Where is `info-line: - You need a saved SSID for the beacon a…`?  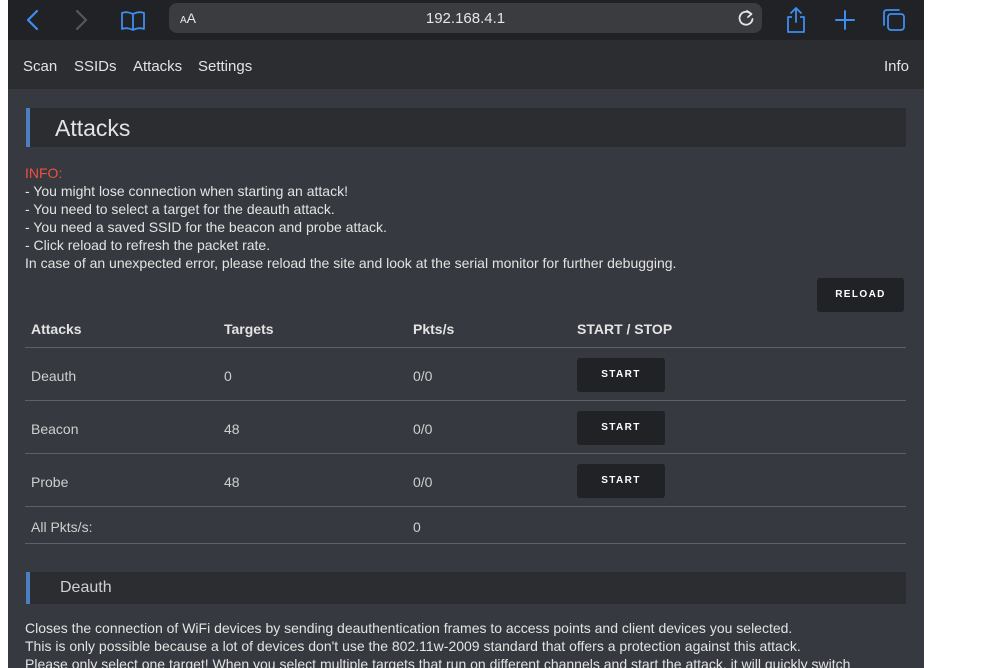 info-line: - You need a saved SSID for the beacon a… is located at coordinates (206, 227).